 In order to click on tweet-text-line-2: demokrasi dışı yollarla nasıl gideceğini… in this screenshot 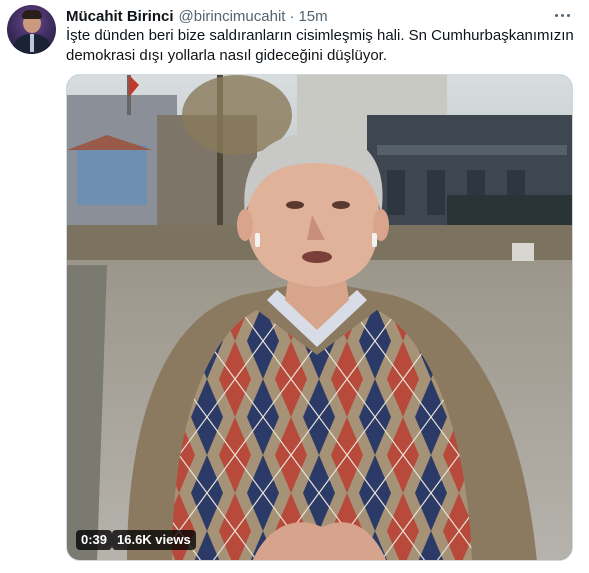, I will do `click(226, 55)`.